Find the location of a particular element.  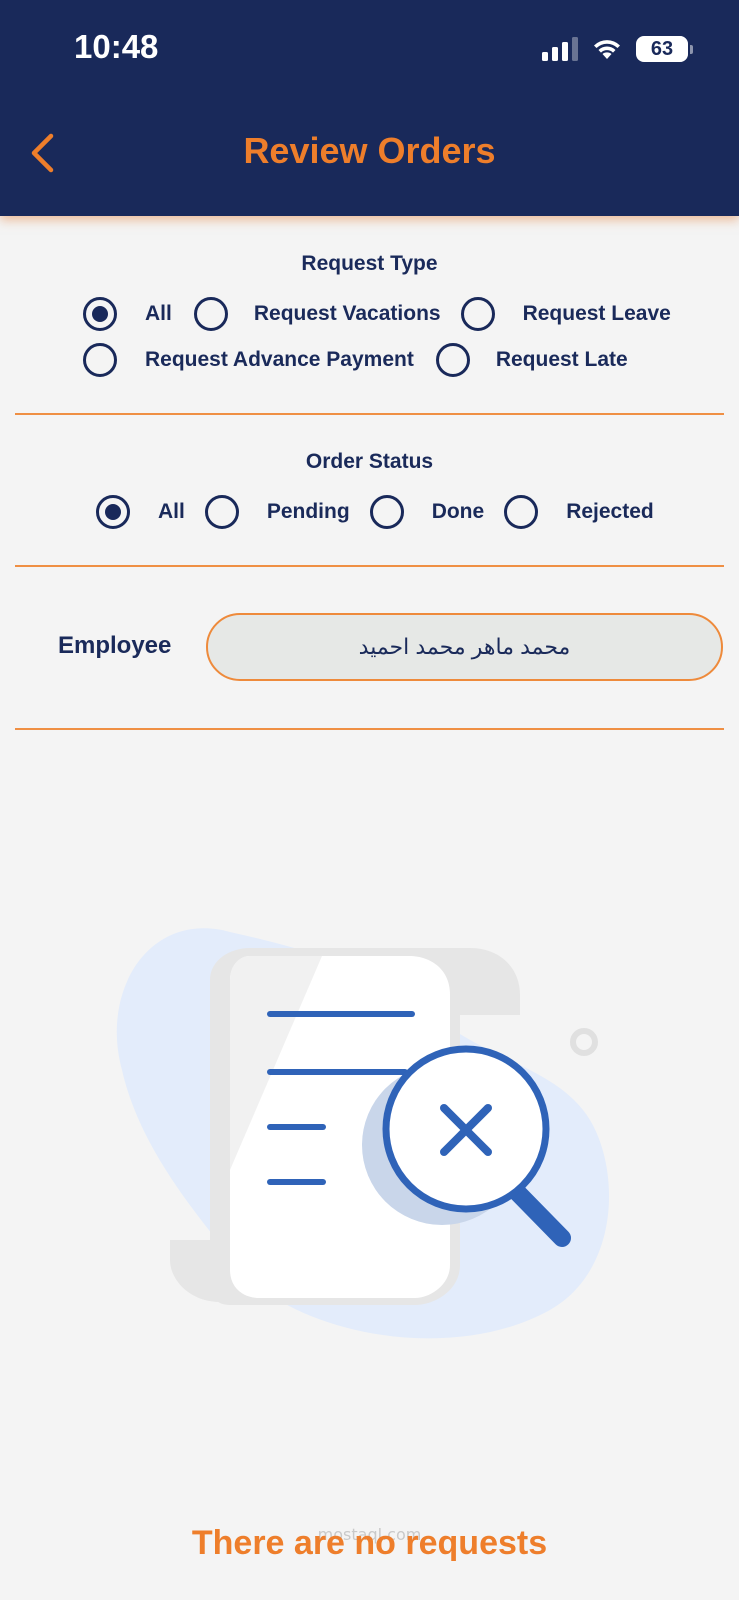

status-time: 10:48 is located at coordinates (116, 46).